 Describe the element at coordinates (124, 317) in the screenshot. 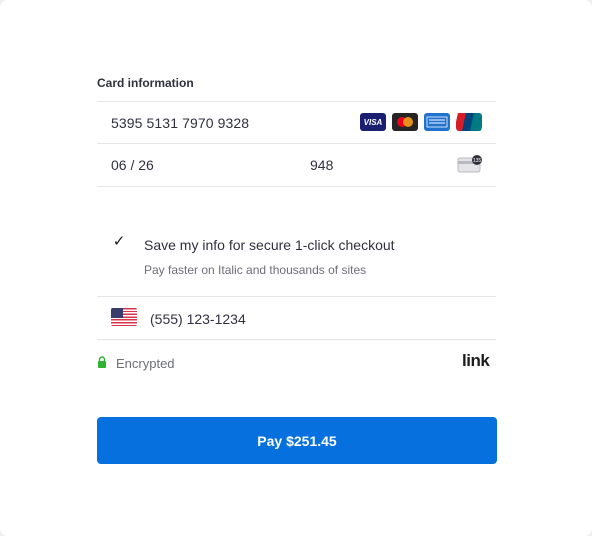

I see `us-flag-icon` at that location.